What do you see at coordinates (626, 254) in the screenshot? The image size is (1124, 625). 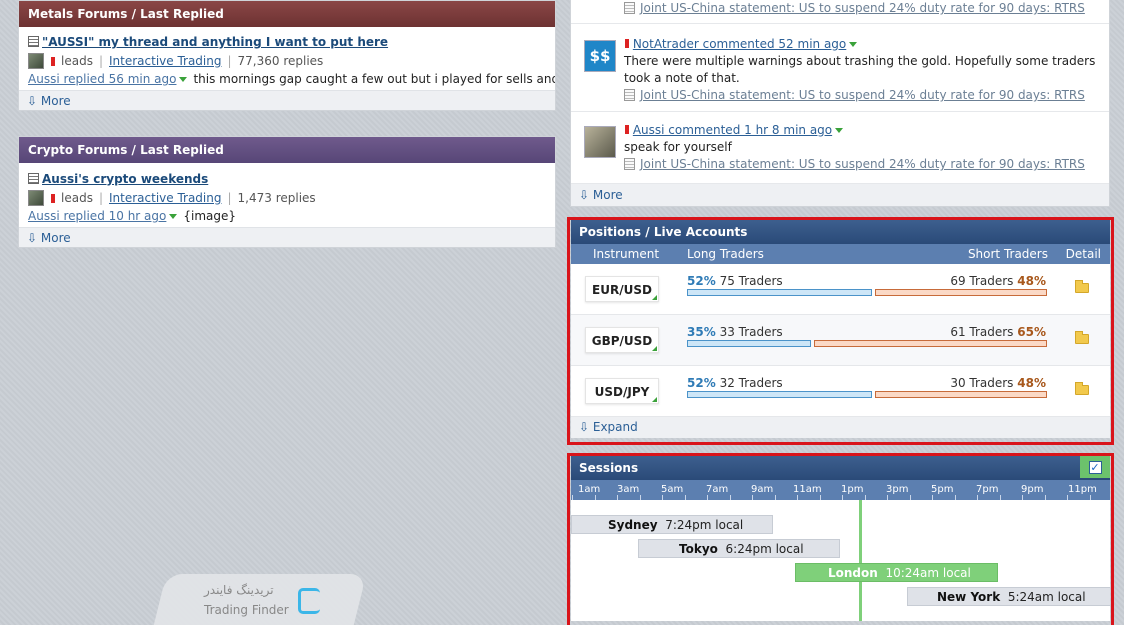 I see `col-instrument: Instrument` at bounding box center [626, 254].